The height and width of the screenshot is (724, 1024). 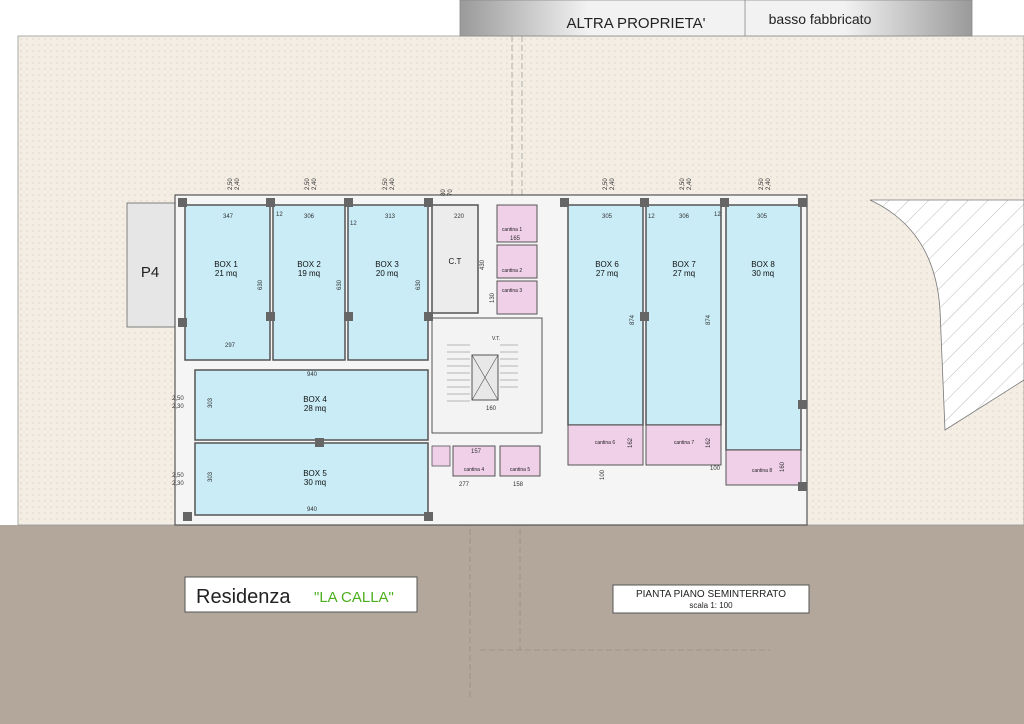 What do you see at coordinates (763, 264) in the screenshot?
I see `box-8-name: BOX 8` at bounding box center [763, 264].